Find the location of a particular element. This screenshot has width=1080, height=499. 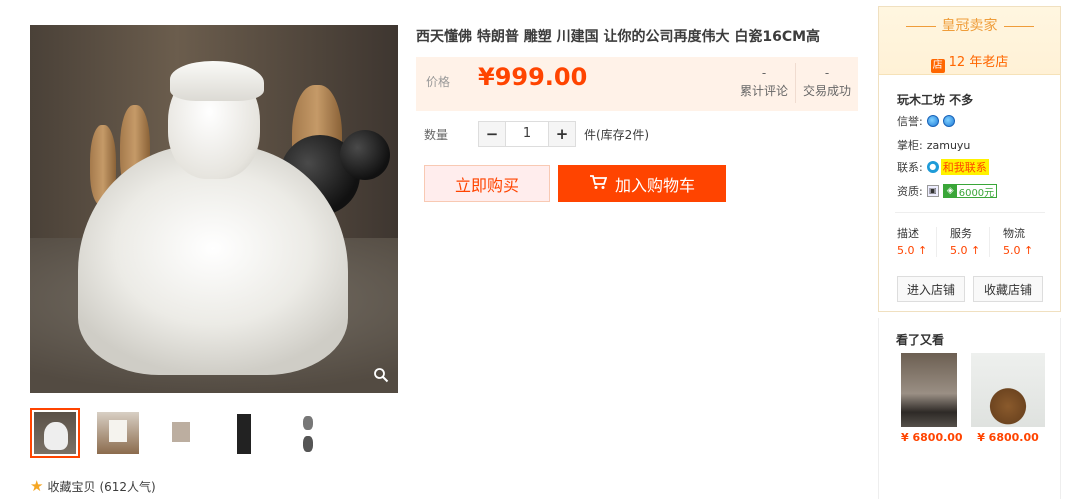

statue-box-thumb-icon is located at coordinates (118, 433).